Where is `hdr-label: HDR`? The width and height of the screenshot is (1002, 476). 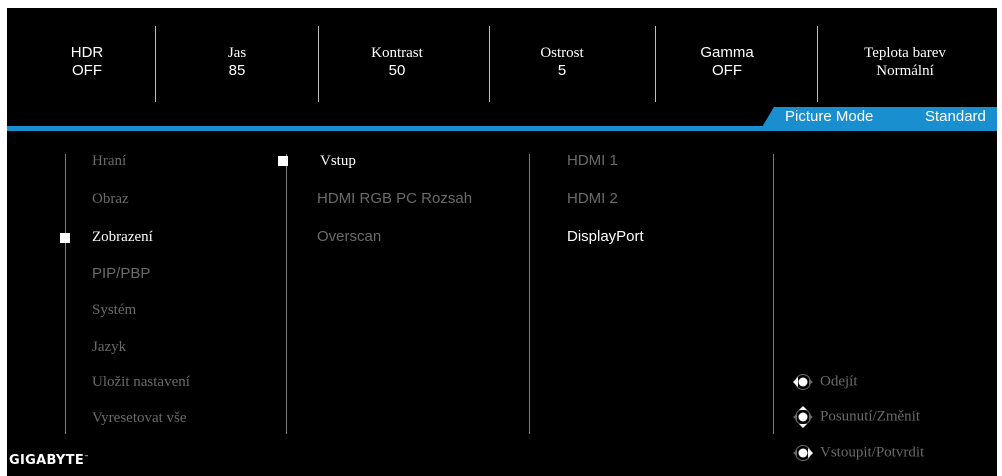
hdr-label: HDR is located at coordinates (87, 52).